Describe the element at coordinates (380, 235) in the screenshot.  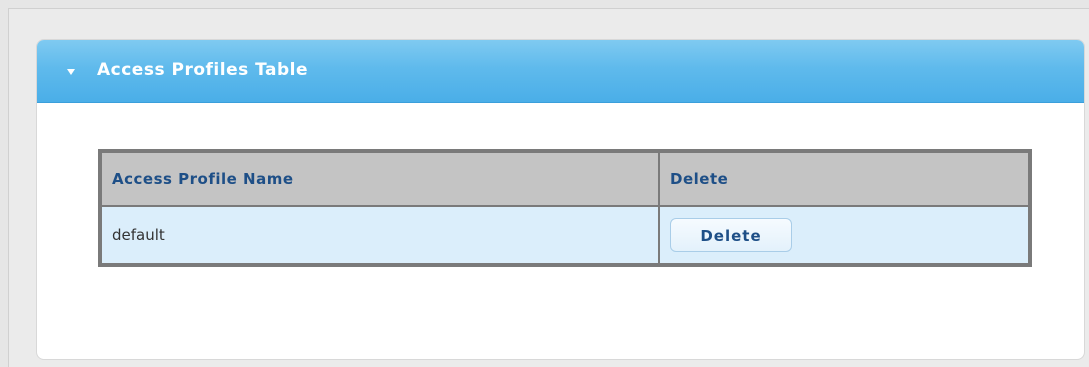
I see `profile-name-cell: default` at that location.